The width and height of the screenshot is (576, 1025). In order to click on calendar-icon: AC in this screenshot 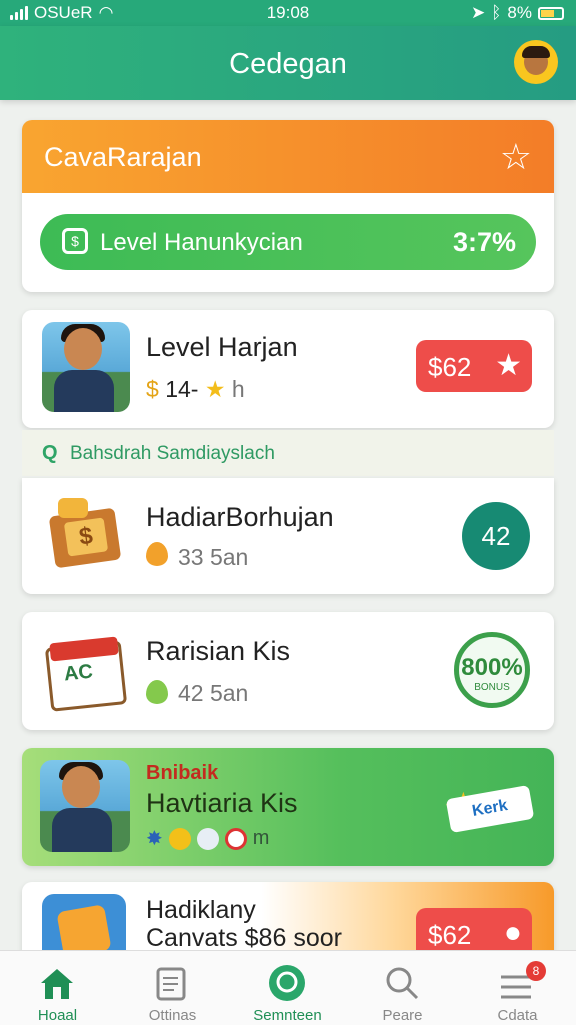, I will do `click(85, 672)`.